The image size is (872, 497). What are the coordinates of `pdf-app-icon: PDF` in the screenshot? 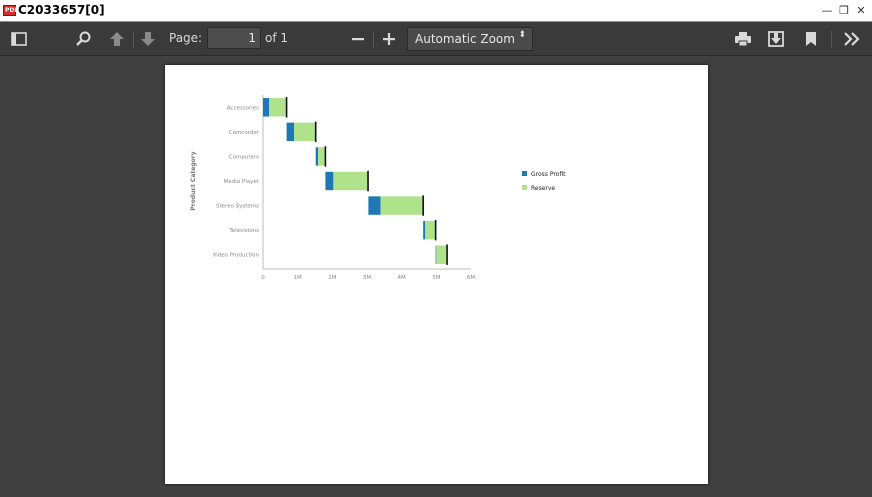 It's located at (11, 10).